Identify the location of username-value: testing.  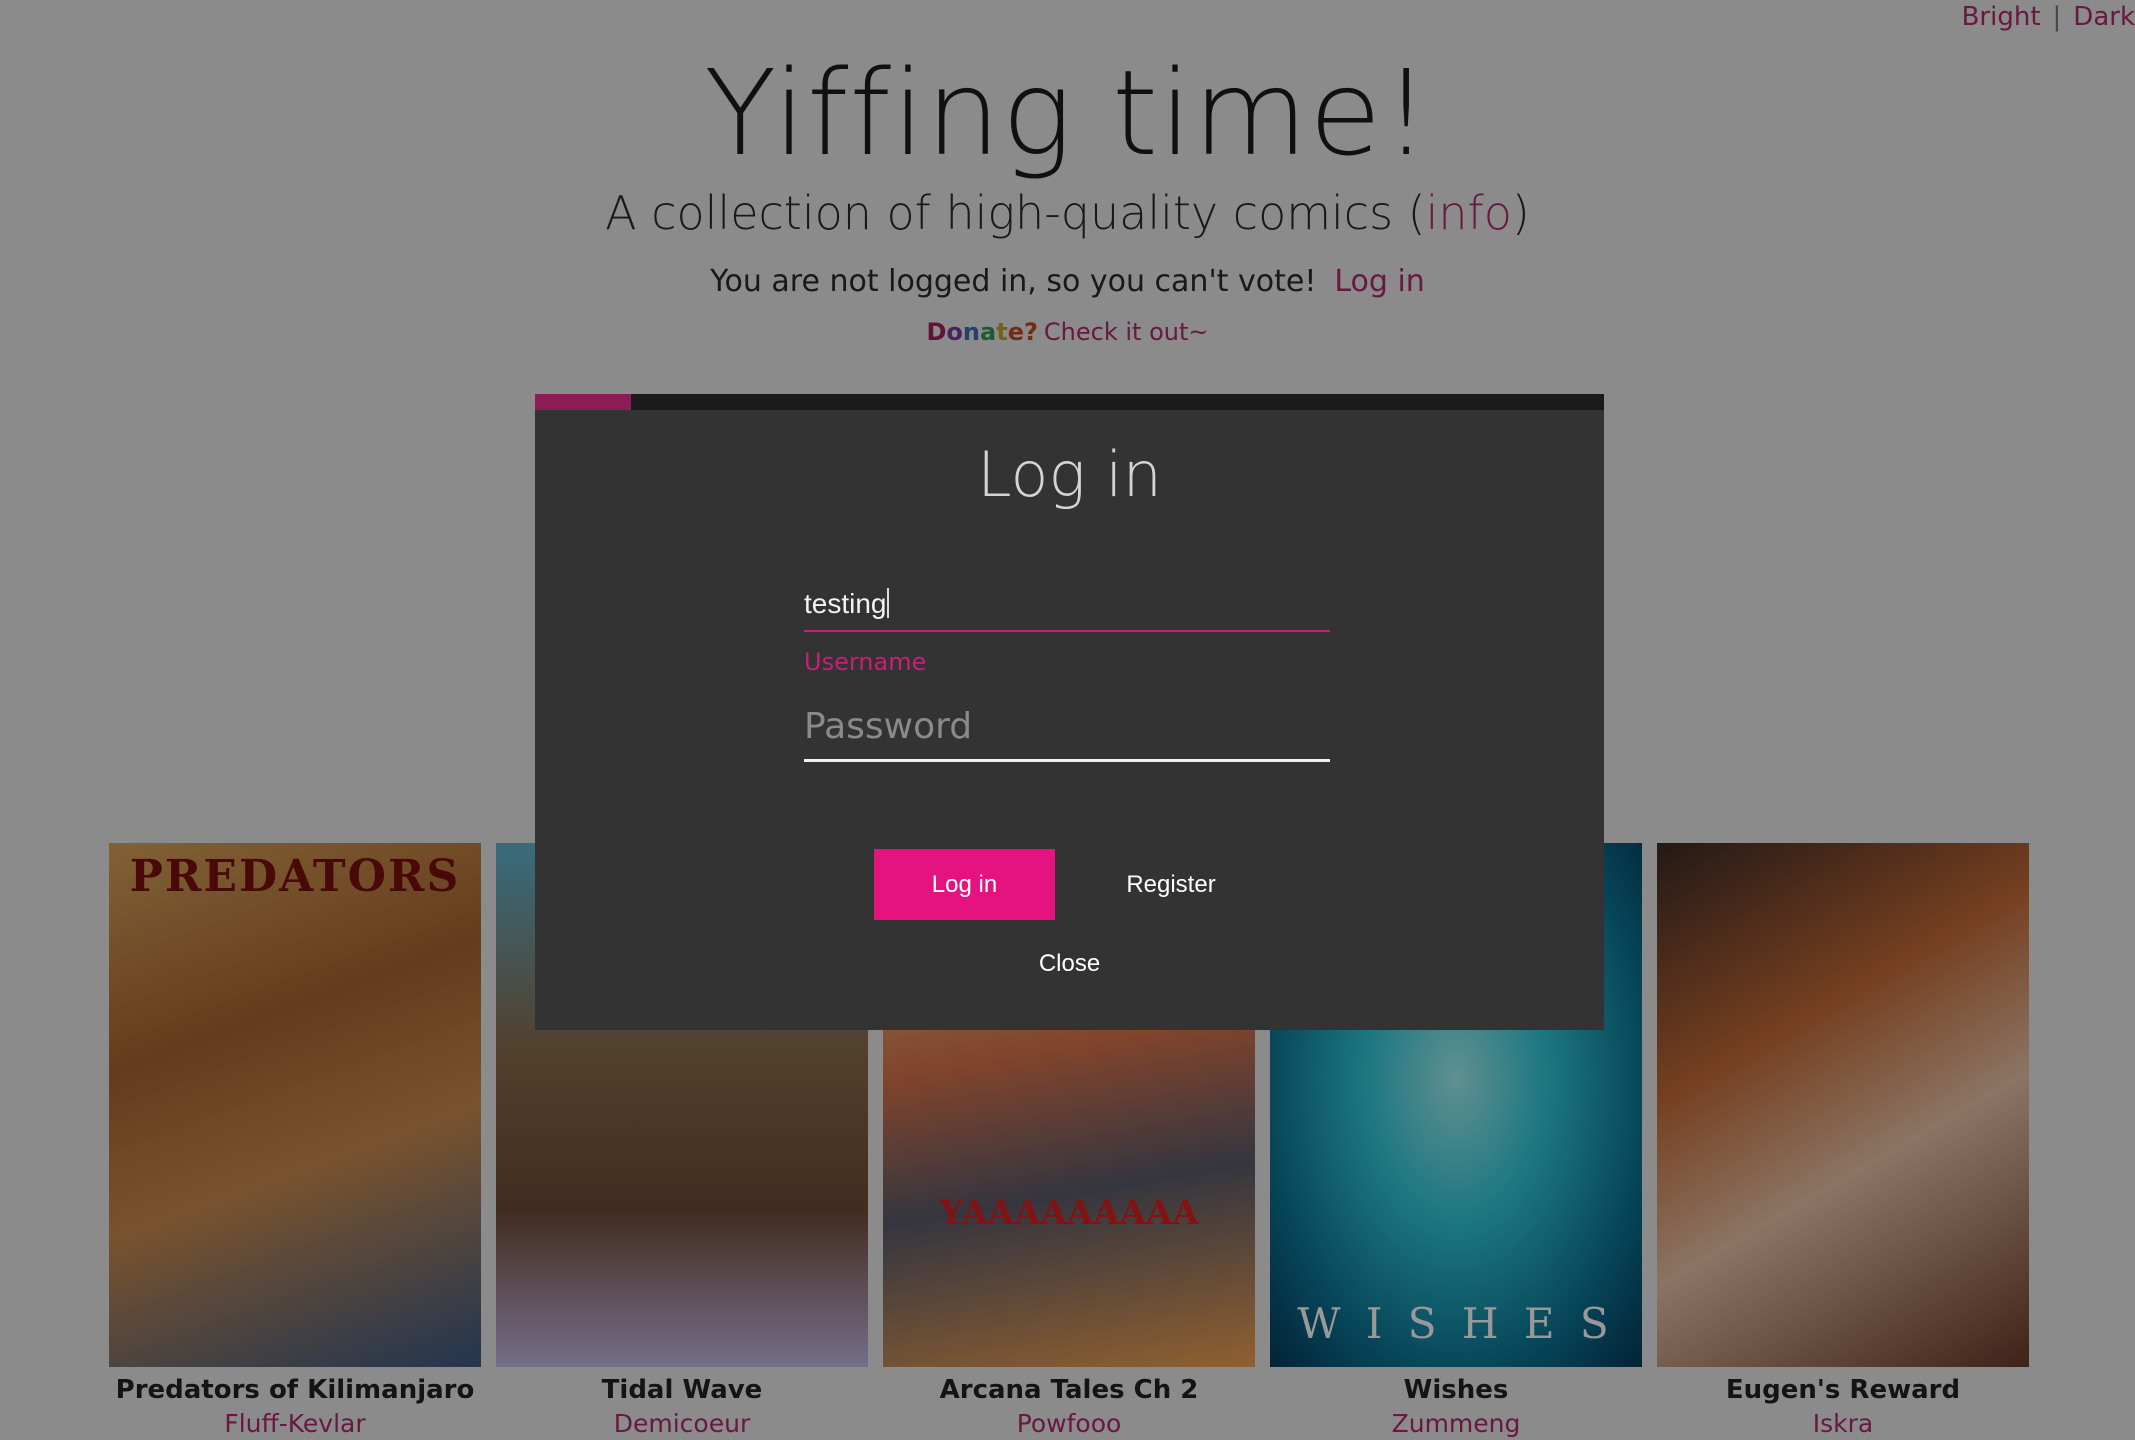
(845, 603).